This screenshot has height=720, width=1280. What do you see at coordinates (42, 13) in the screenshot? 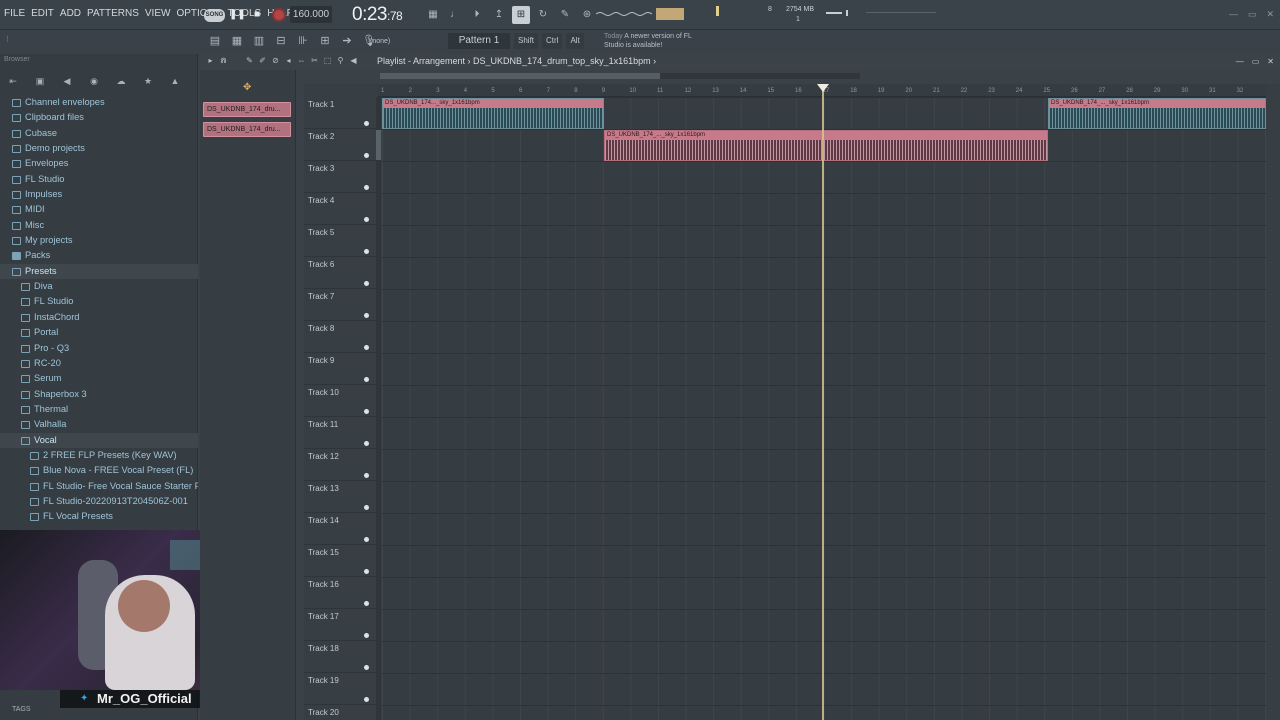
I see `menu-edit: EDIT` at bounding box center [42, 13].